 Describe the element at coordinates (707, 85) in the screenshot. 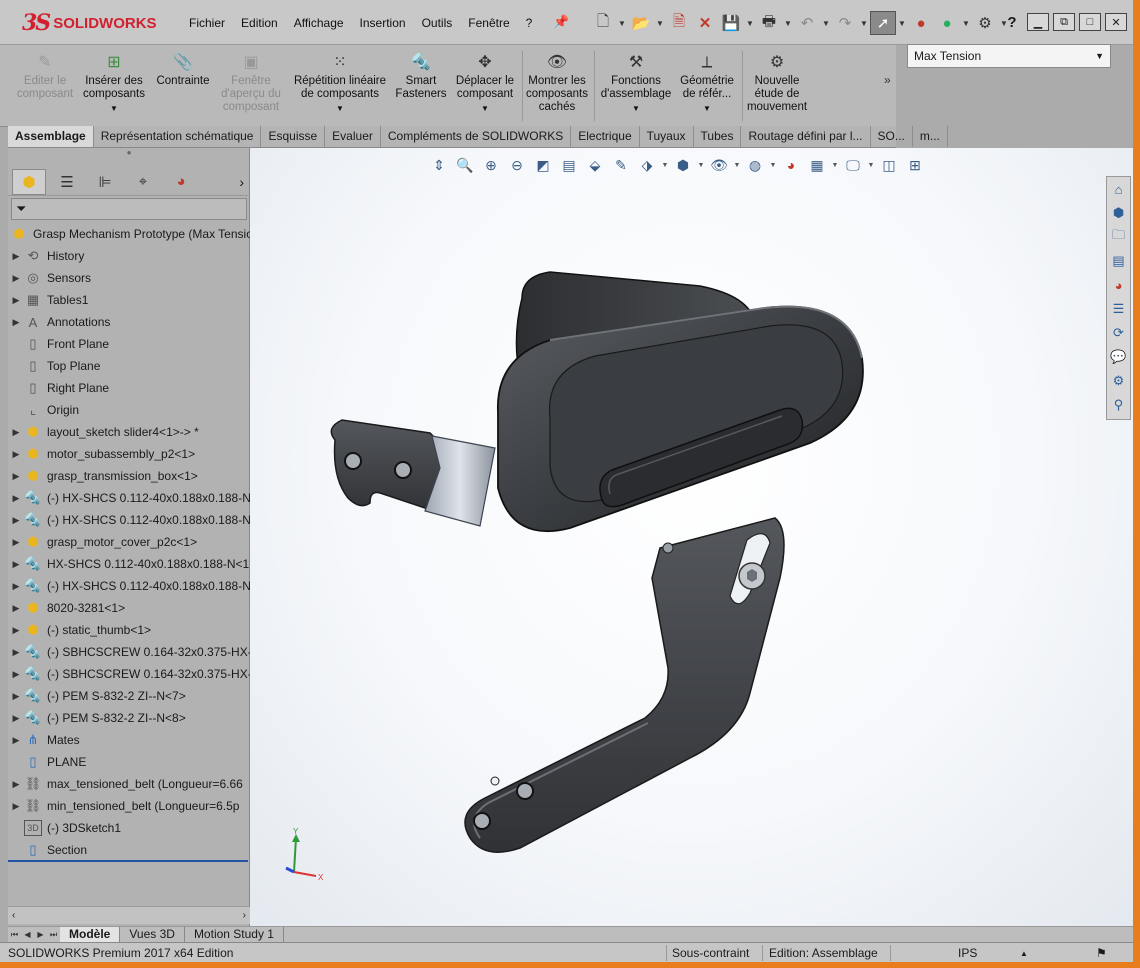

I see `reference-geometry-button: ⟂ Géométrie de référ... ▼` at that location.